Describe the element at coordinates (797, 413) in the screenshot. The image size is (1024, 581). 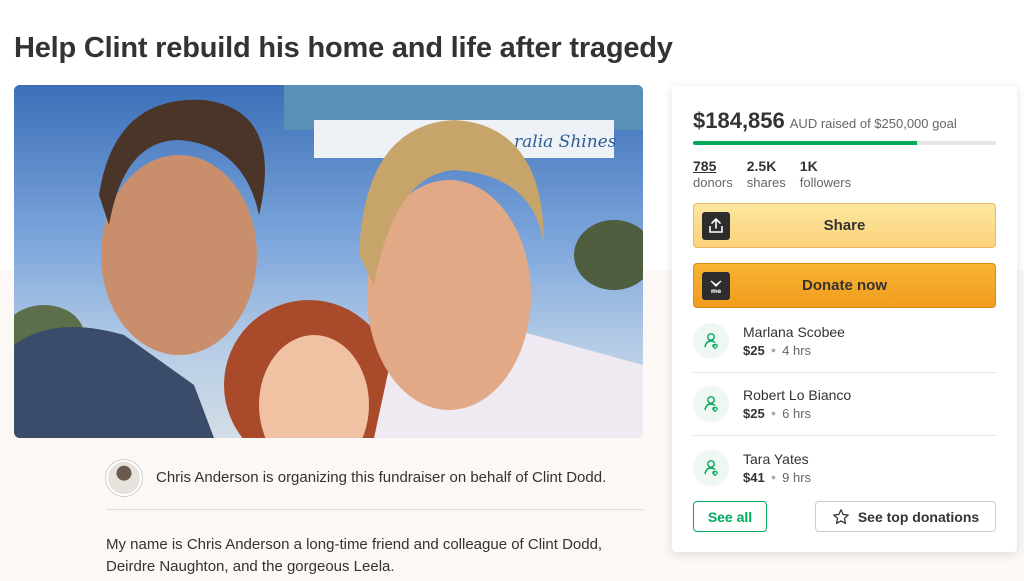
I see `donation-time: 6 hrs` at that location.